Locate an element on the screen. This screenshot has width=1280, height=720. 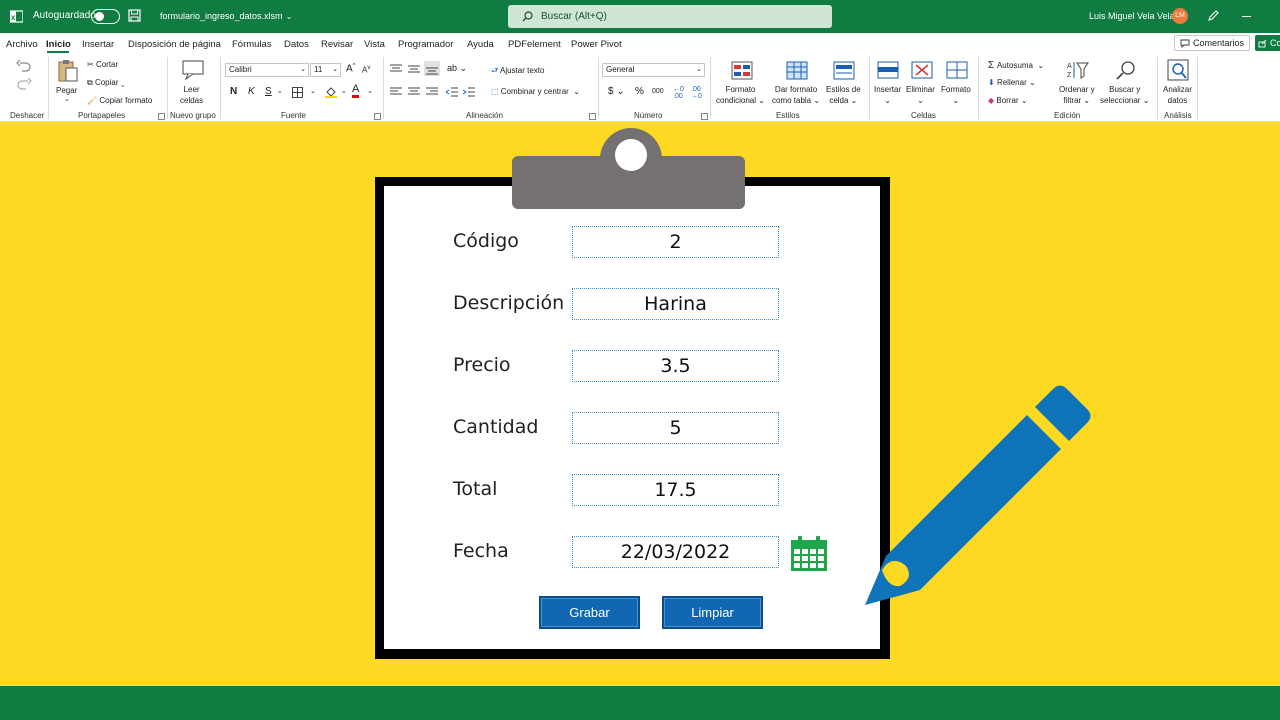
svg-text: Z is located at coordinates (1069, 75).